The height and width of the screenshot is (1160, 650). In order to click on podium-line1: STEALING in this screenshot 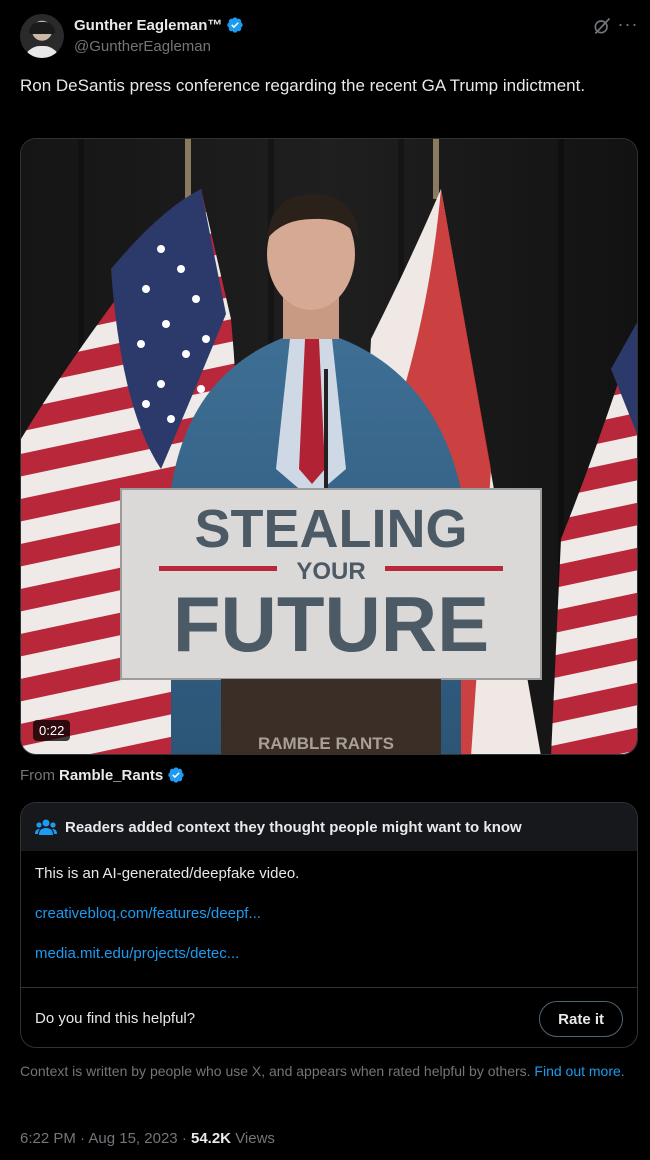, I will do `click(330, 529)`.